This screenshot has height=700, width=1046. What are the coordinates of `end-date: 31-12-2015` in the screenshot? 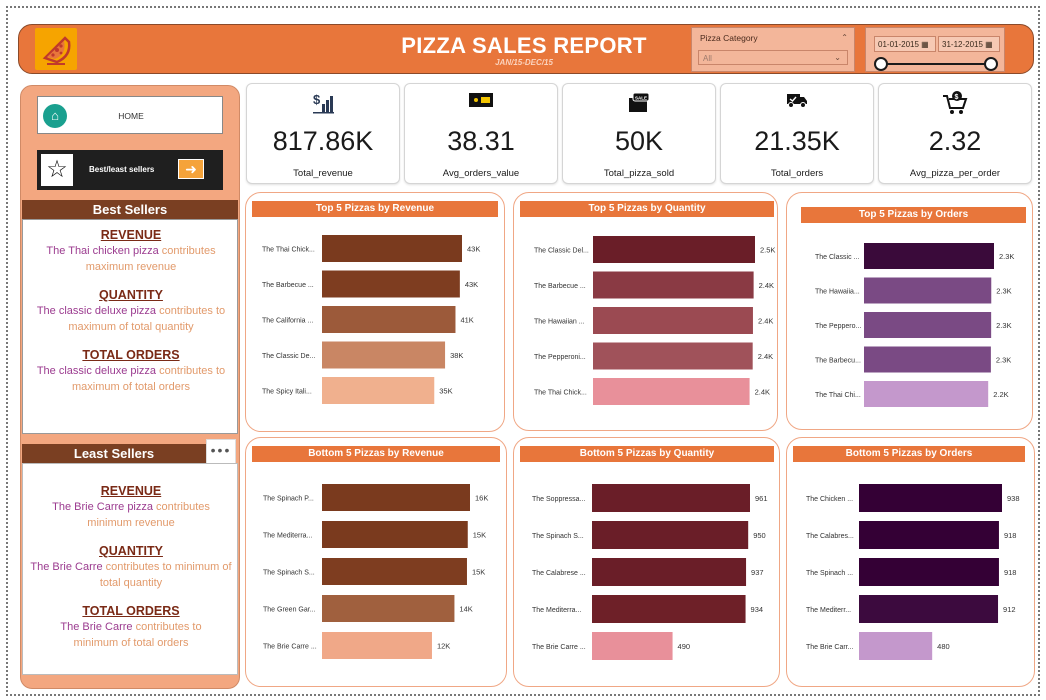 It's located at (962, 44).